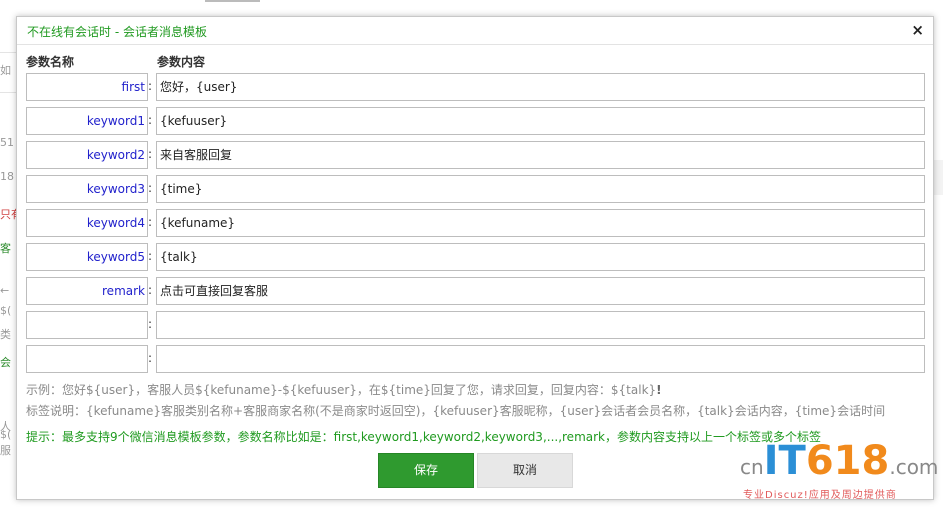 This screenshot has width=943, height=508. I want to click on param-value-header: 参数内容, so click(181, 62).